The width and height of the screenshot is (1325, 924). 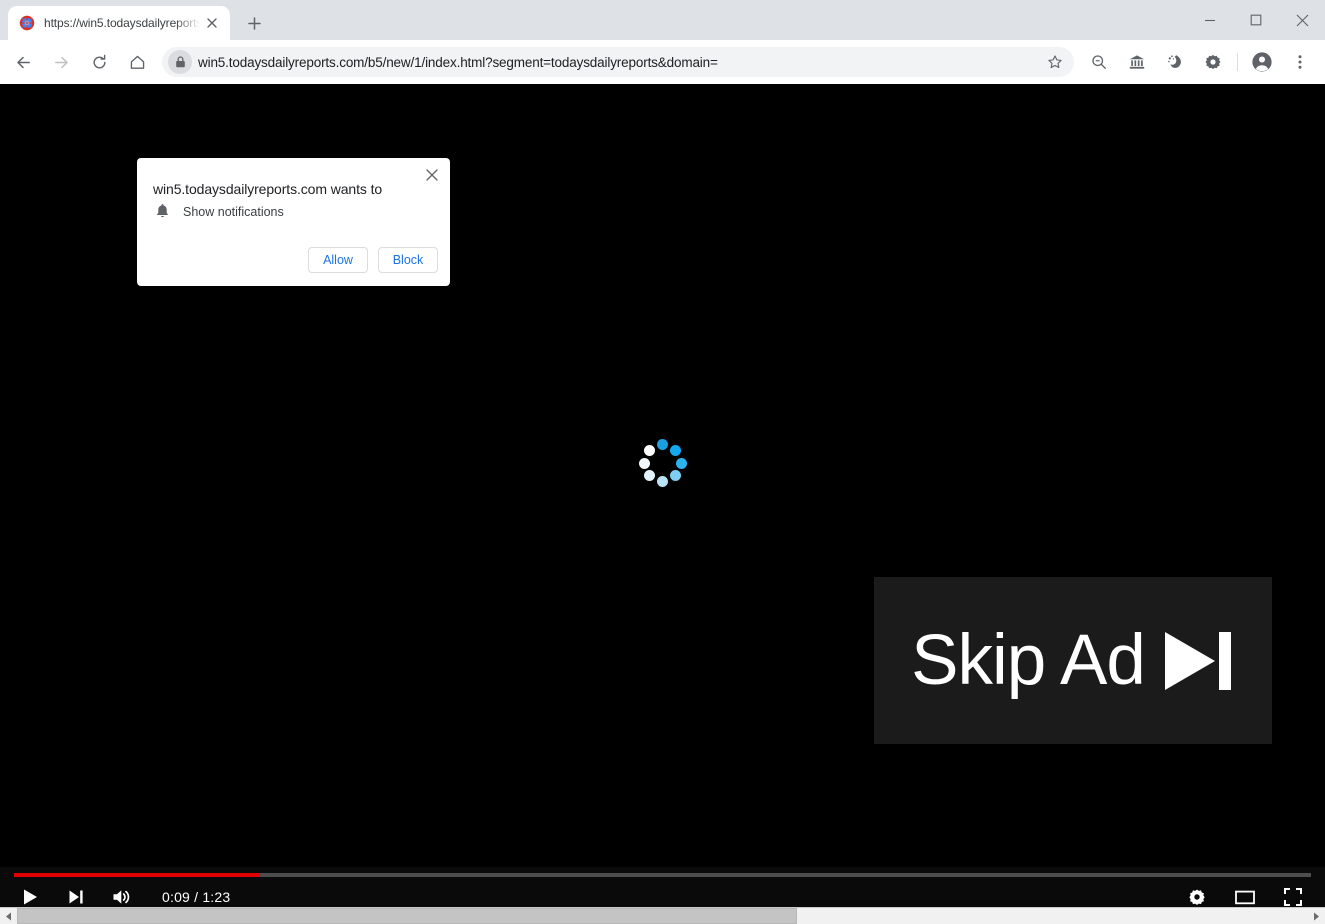 I want to click on loading-spinner, so click(x=663, y=463).